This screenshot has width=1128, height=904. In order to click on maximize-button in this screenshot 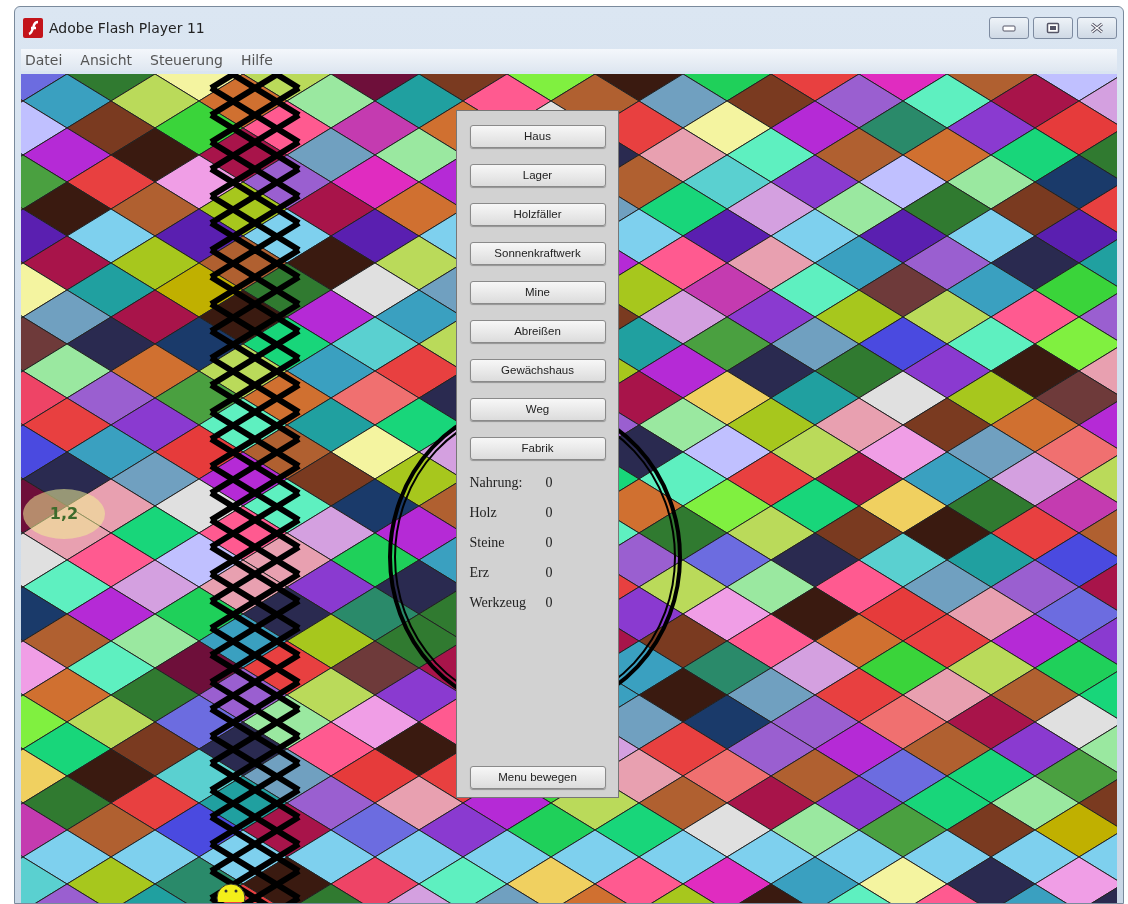, I will do `click(1053, 28)`.